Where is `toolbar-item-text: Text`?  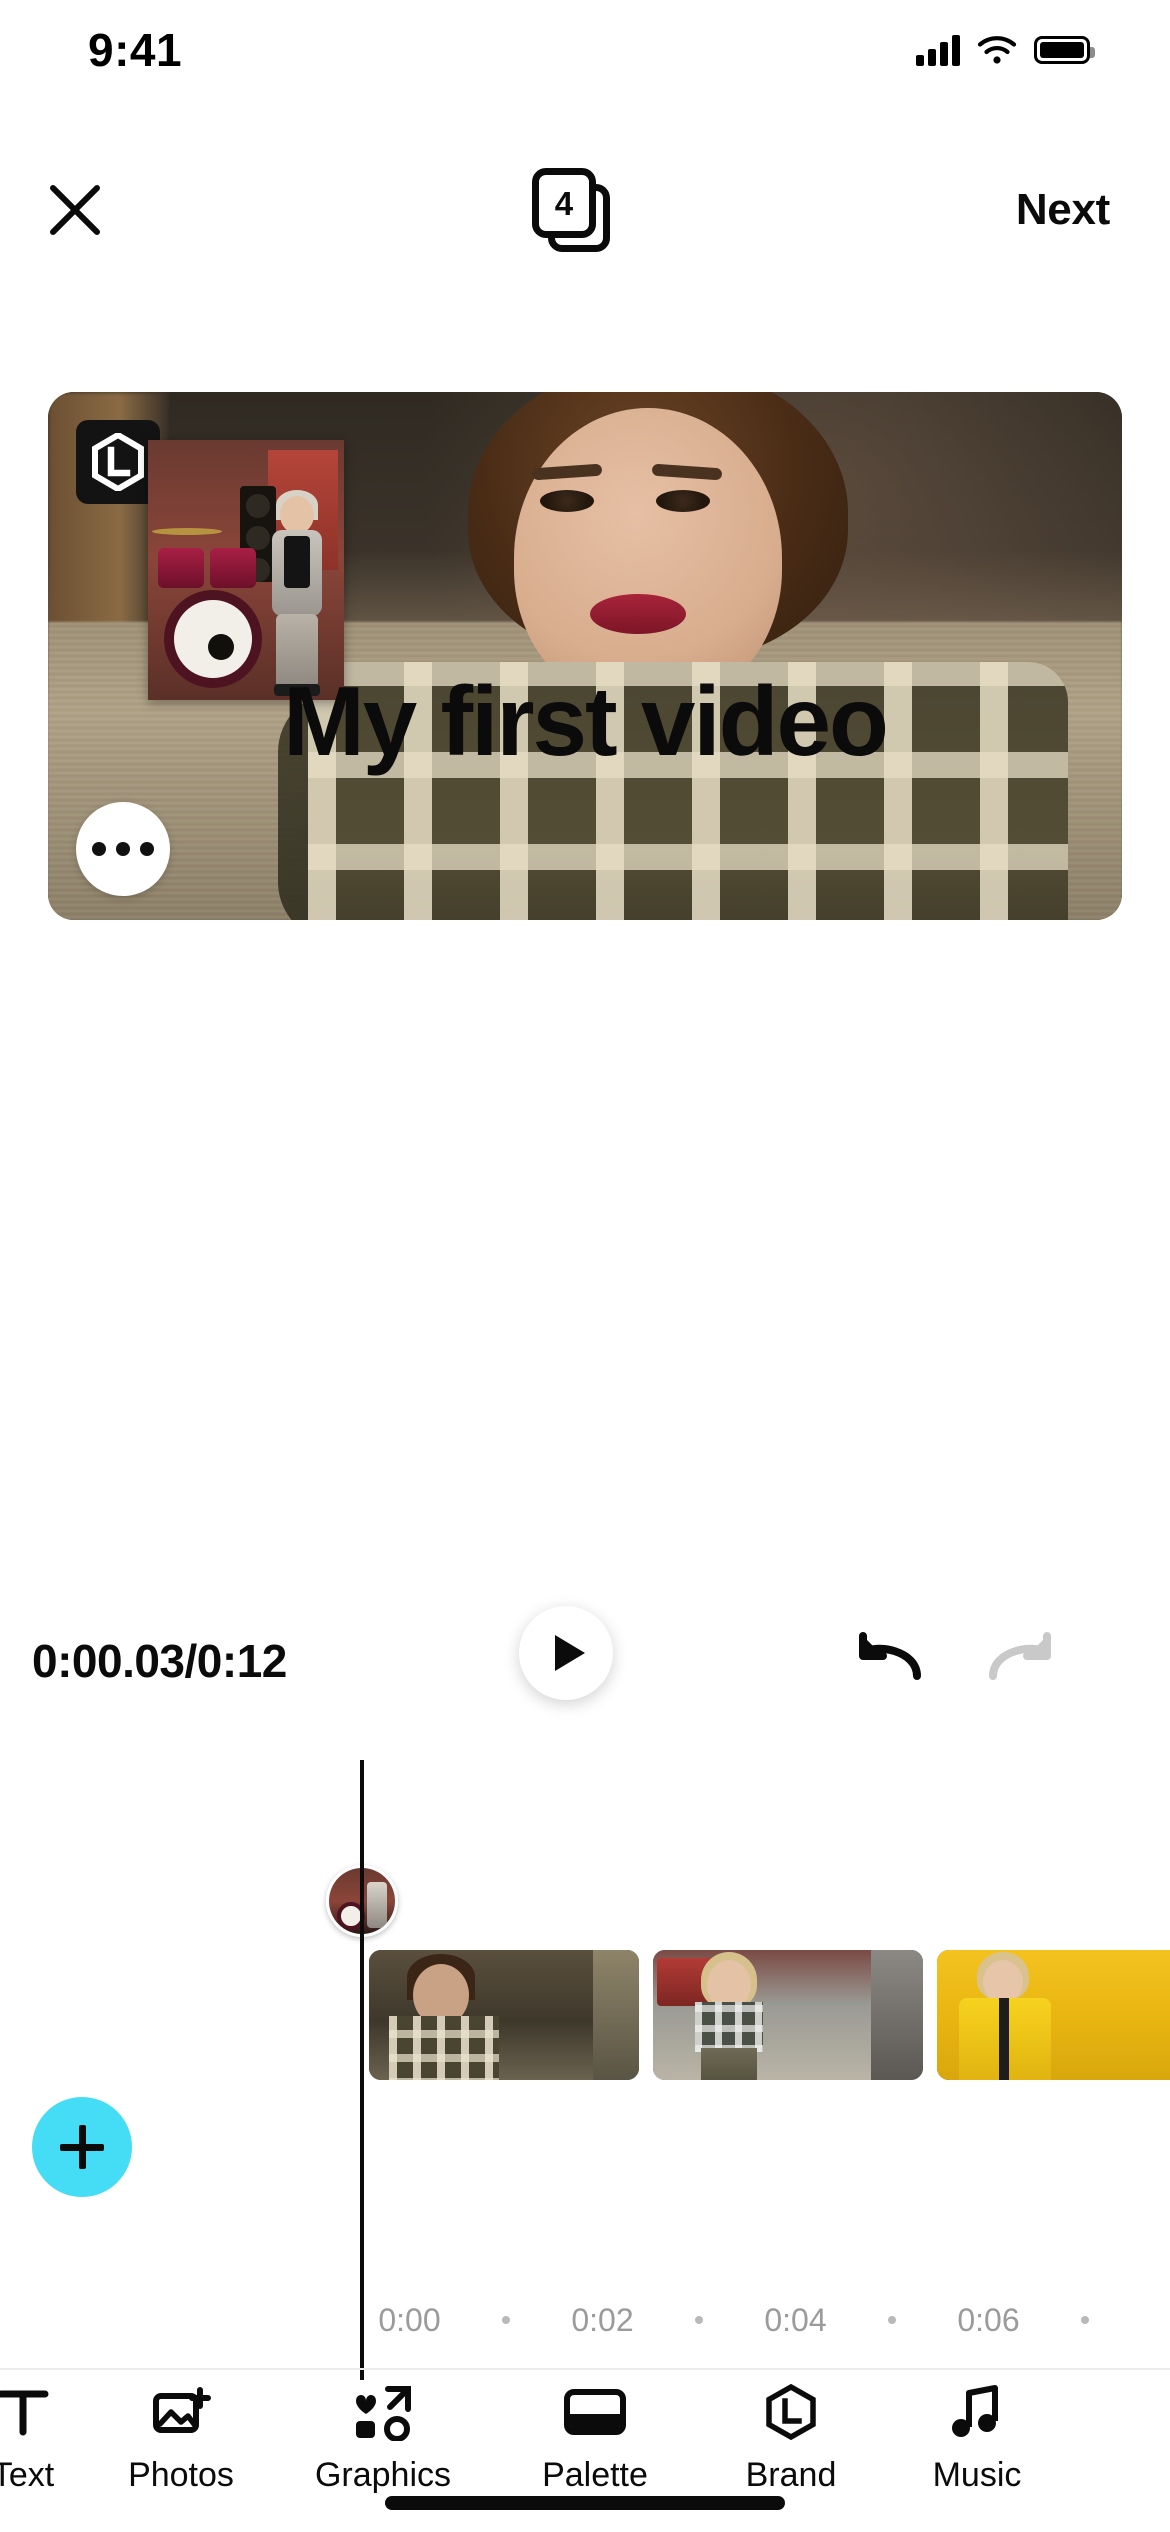 toolbar-item-text: Text is located at coordinates (44, 2438).